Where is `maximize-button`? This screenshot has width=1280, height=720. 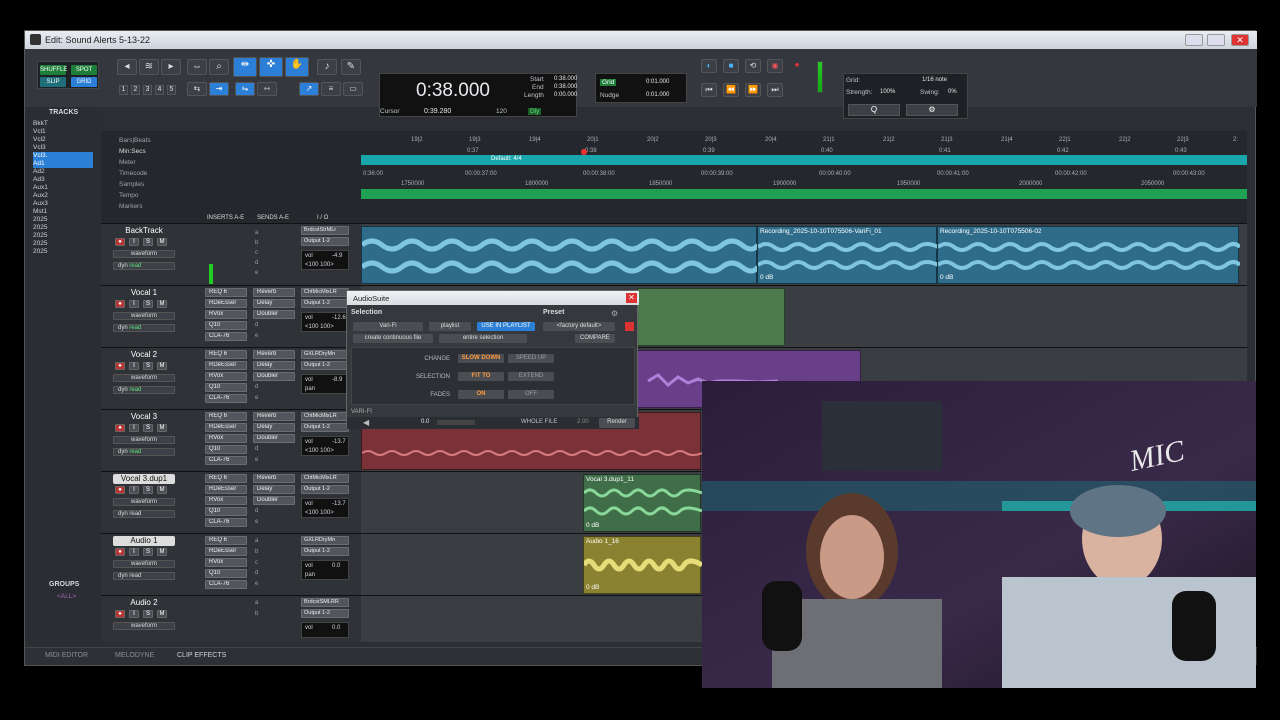
maximize-button is located at coordinates (1216, 40).